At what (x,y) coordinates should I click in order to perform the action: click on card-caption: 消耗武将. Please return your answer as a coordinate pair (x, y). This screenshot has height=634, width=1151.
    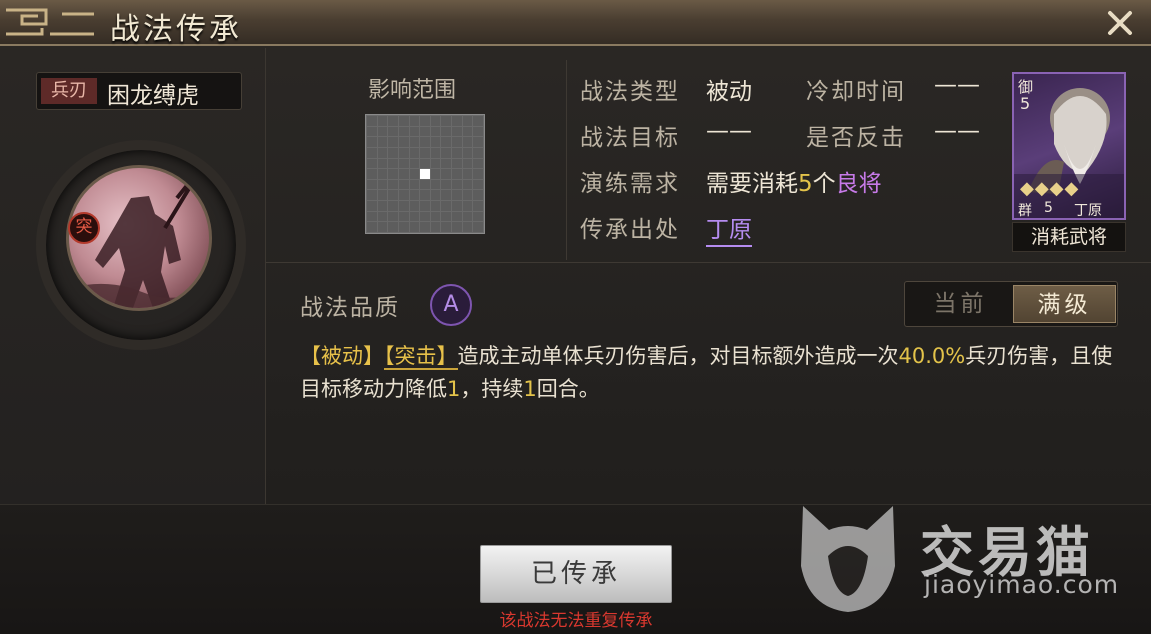
    Looking at the image, I should click on (1069, 237).